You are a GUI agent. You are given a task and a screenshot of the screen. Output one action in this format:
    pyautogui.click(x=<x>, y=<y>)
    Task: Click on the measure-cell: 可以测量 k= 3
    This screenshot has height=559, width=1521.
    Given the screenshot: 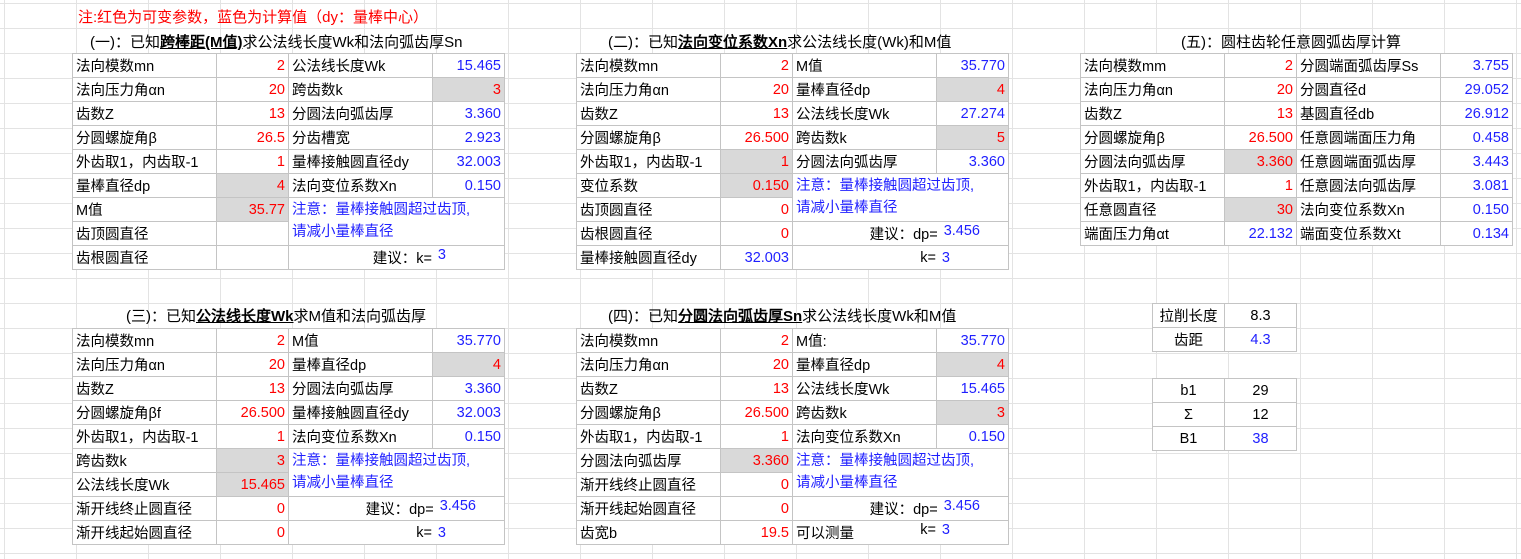 What is the action you would take?
    pyautogui.click(x=900, y=532)
    